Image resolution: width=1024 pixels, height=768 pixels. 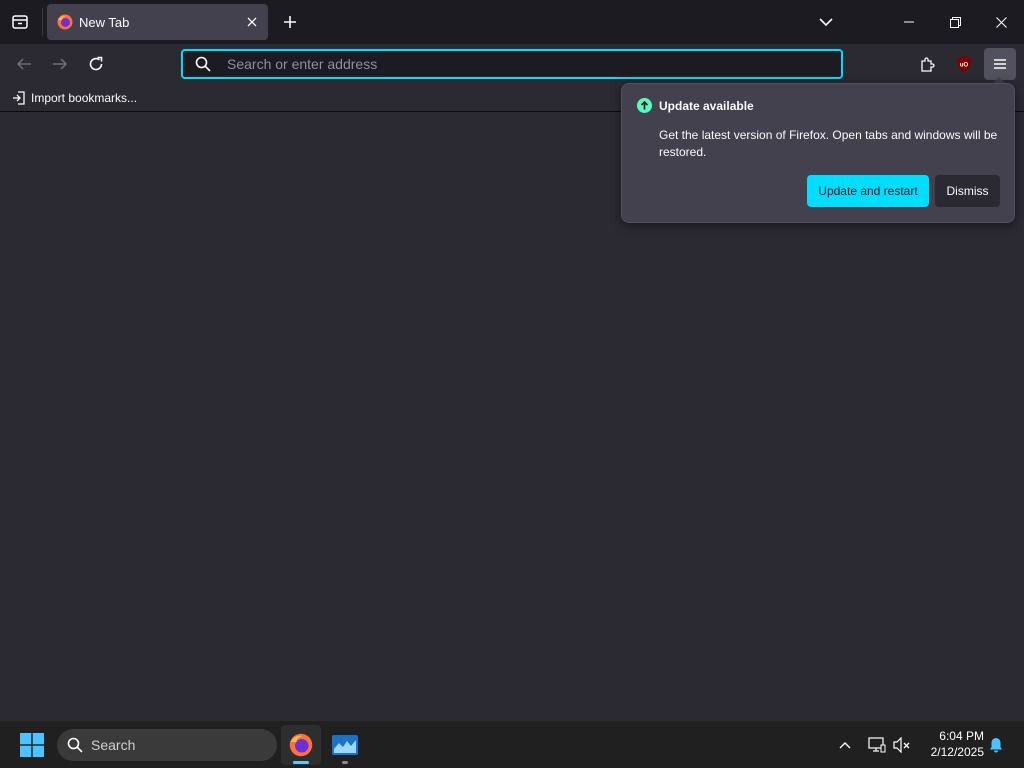 What do you see at coordinates (301, 762) in the screenshot?
I see `firefox-running-indicator` at bounding box center [301, 762].